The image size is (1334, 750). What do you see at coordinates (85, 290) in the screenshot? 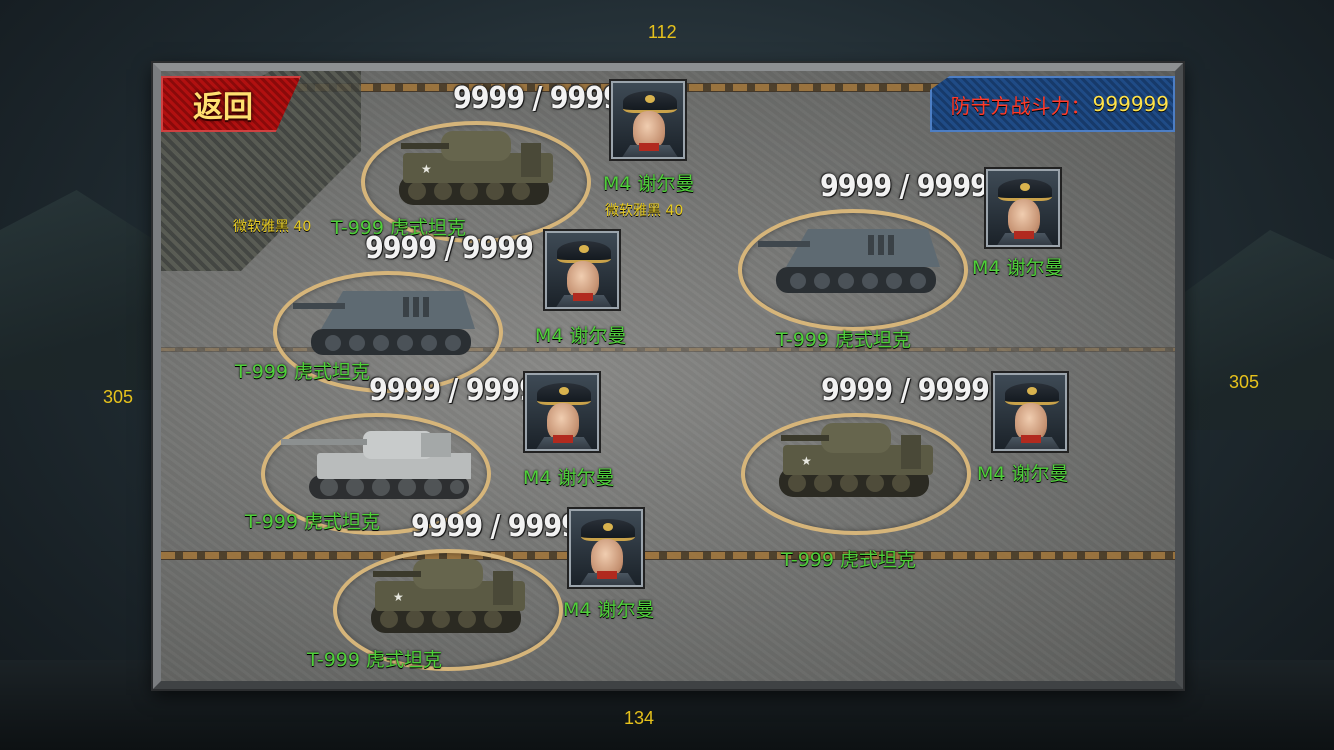
I see `background-mountain-left` at bounding box center [85, 290].